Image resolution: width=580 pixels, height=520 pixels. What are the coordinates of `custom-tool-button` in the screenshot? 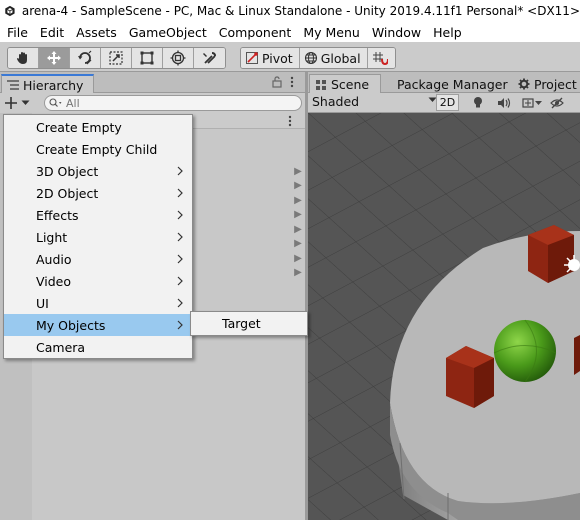 It's located at (209, 58).